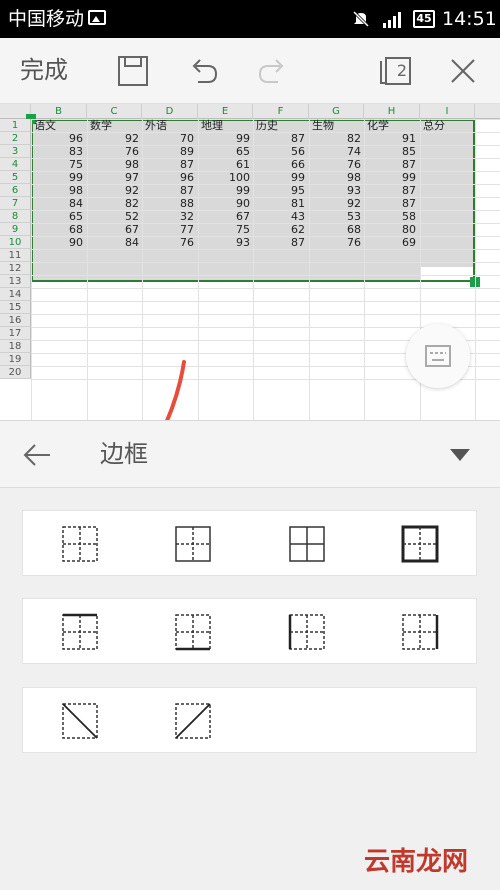  Describe the element at coordinates (168, 138) in the screenshot. I see `data-cell: 70` at that location.